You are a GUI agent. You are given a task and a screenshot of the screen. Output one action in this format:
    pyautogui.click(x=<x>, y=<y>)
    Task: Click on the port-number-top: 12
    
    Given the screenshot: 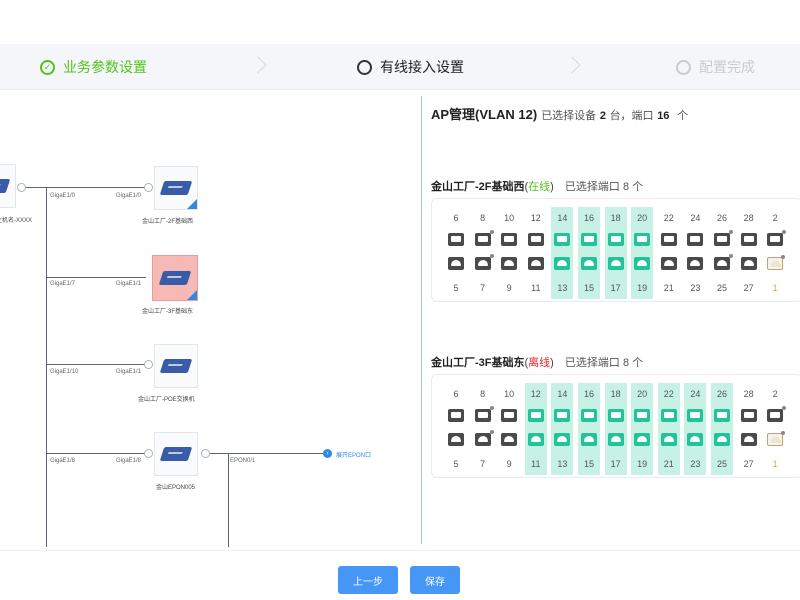 What is the action you would take?
    pyautogui.click(x=535, y=394)
    